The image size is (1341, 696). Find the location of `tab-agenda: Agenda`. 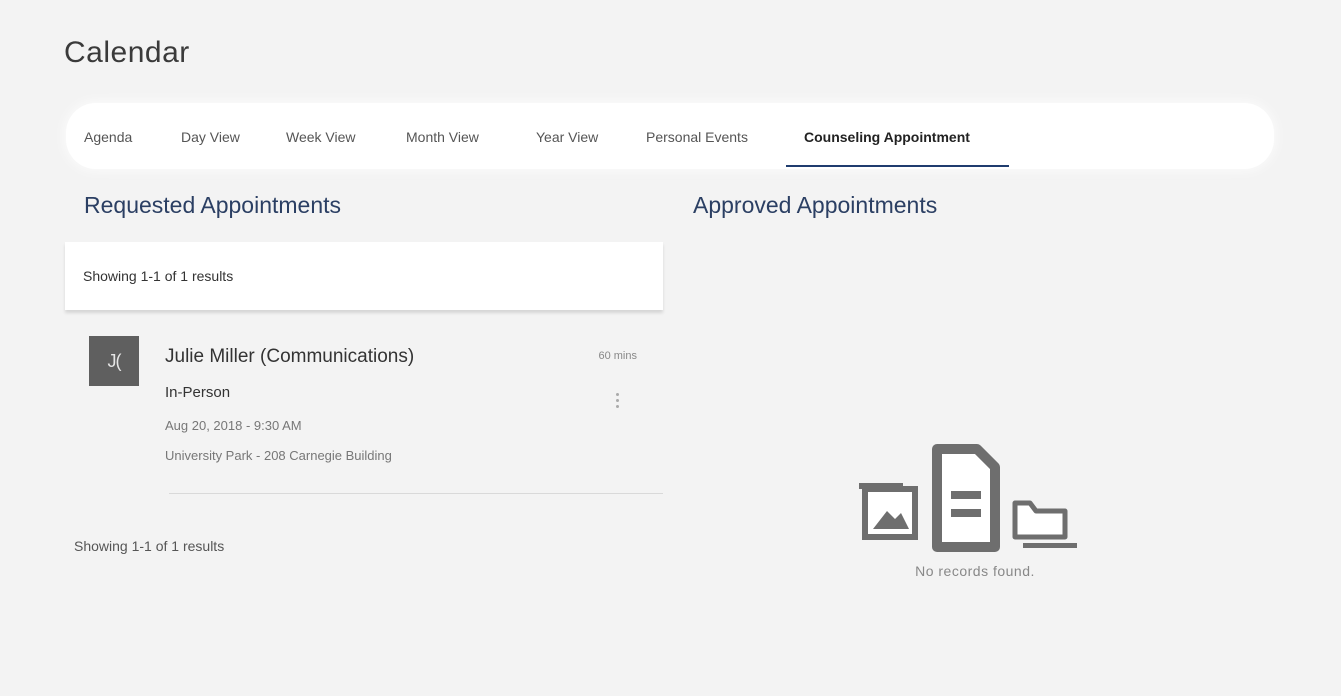

tab-agenda: Agenda is located at coordinates (108, 135).